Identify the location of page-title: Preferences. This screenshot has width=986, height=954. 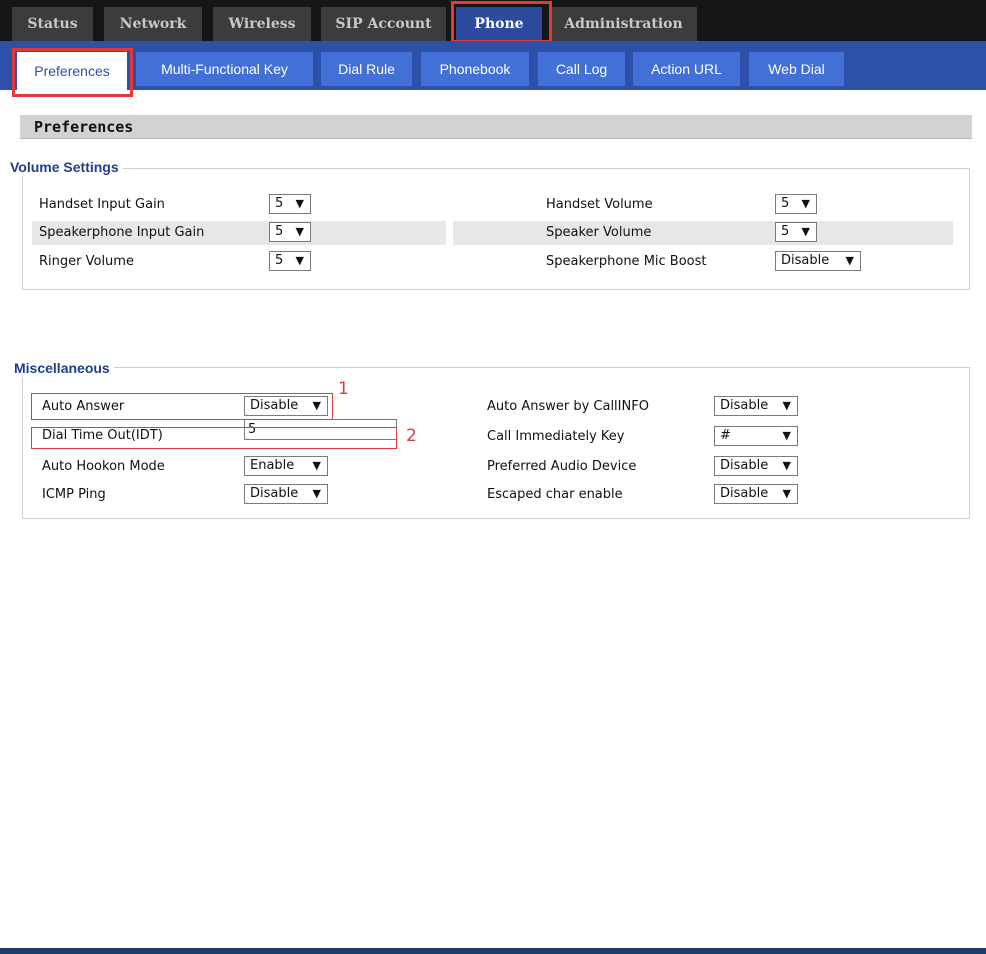
(496, 127).